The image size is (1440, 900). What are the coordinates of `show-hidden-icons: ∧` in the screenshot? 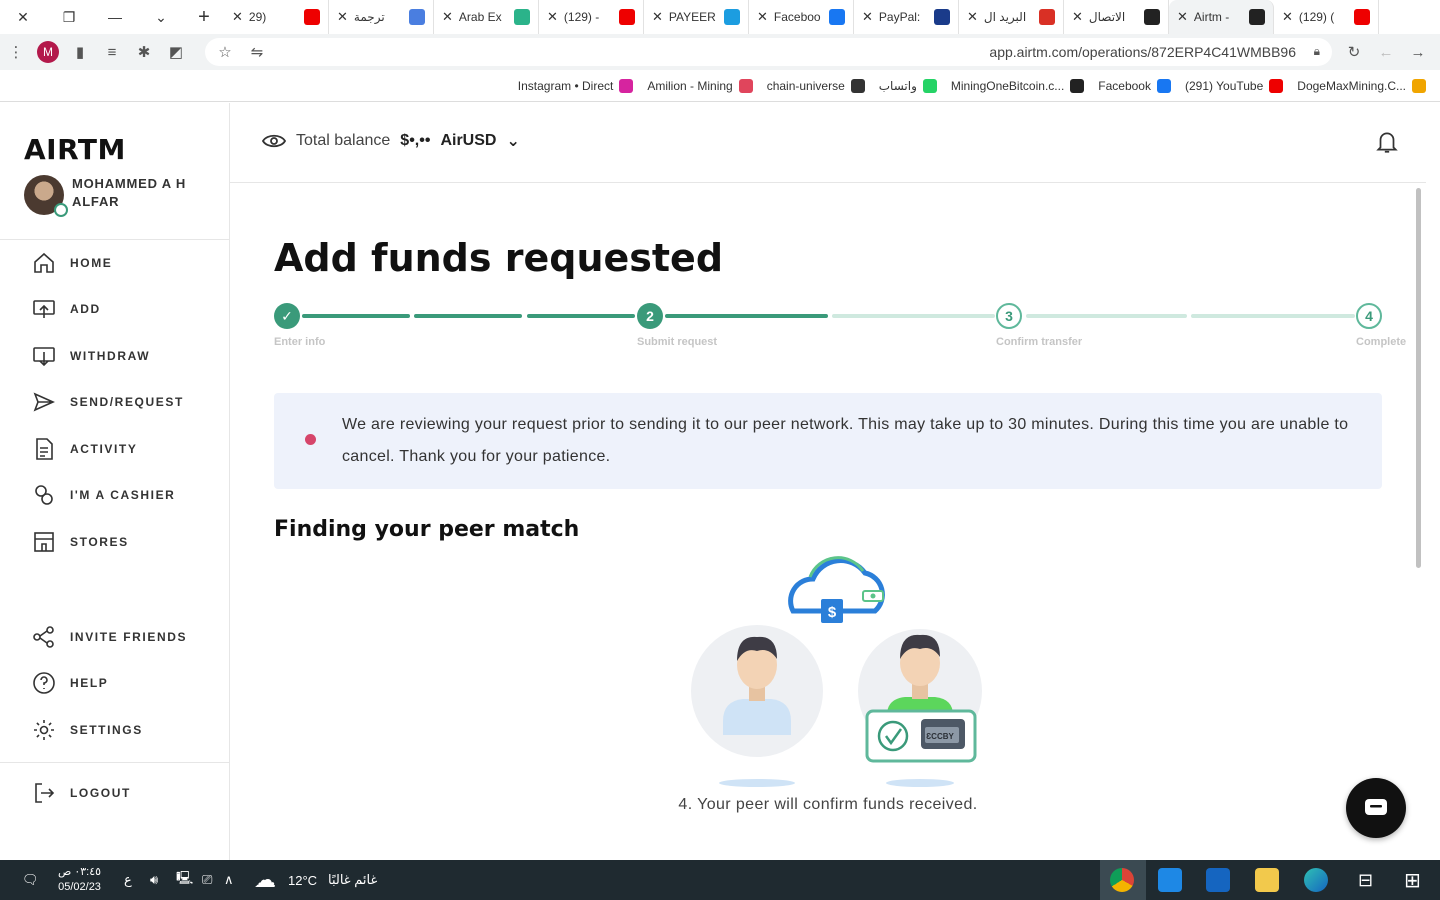 It's located at (229, 880).